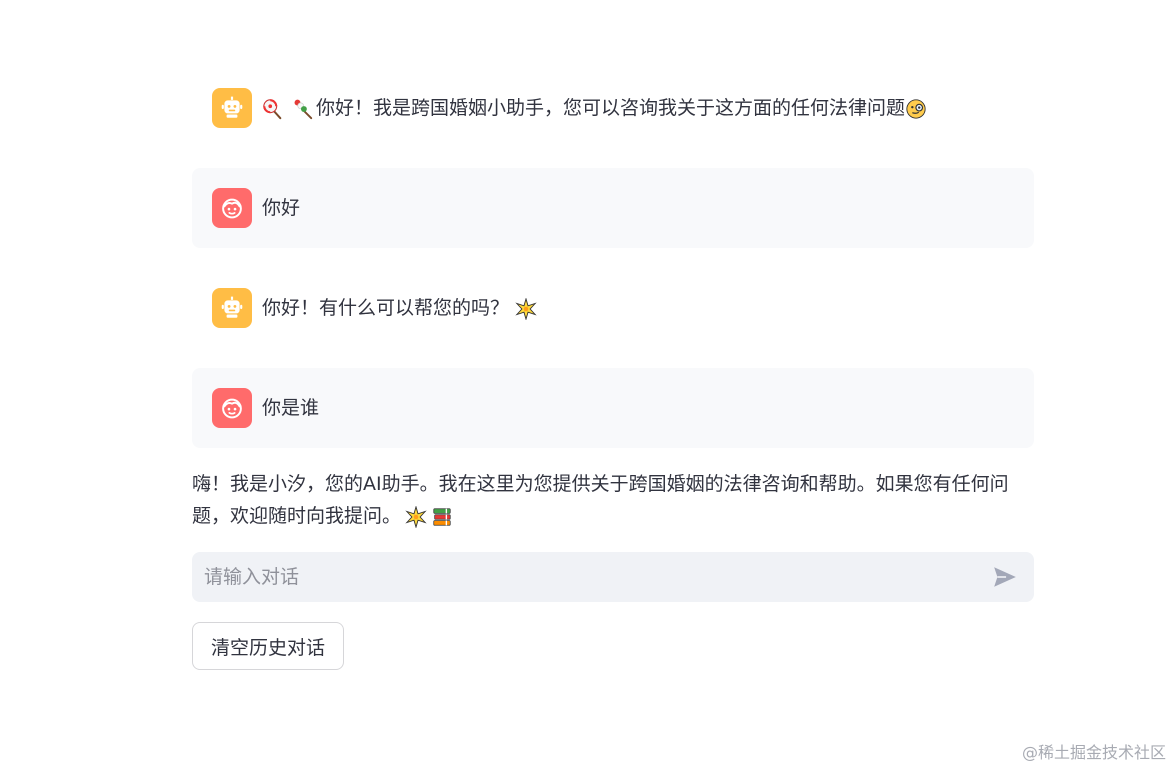 The width and height of the screenshot is (1172, 769). I want to click on chat-message-user: 你好, so click(613, 208).